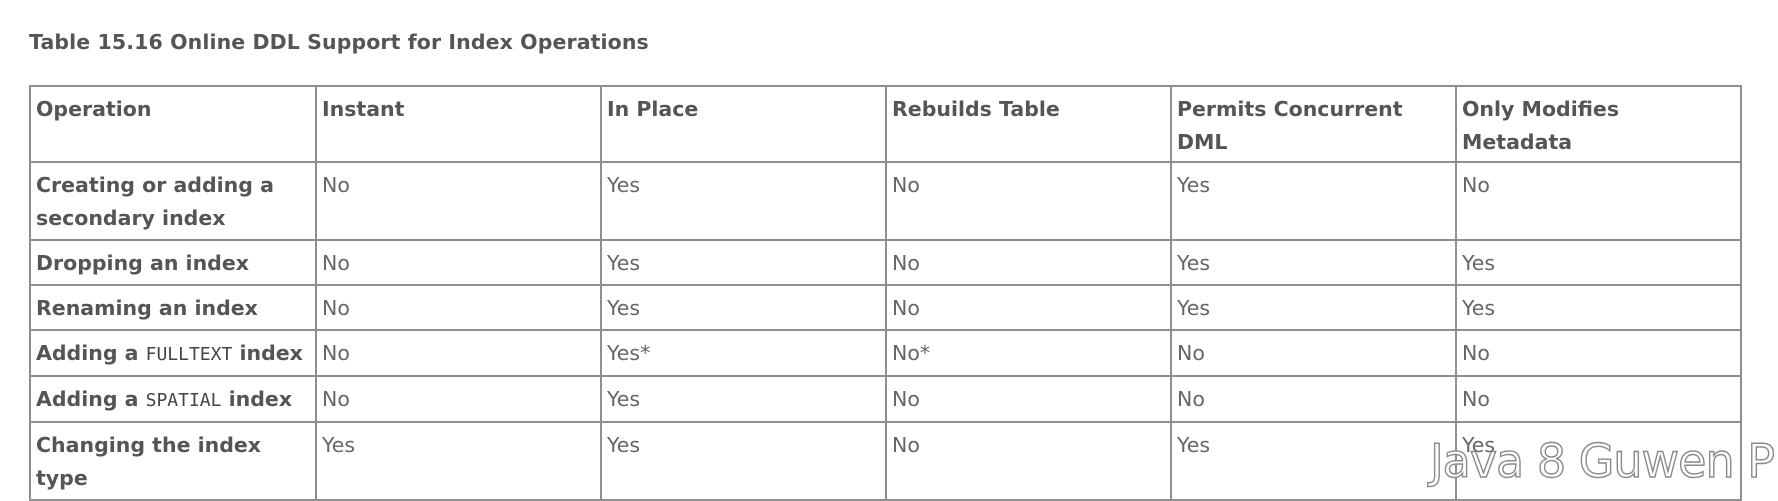  I want to click on table-row: Dropping an index No Yes No Yes Yes, so click(885, 262).